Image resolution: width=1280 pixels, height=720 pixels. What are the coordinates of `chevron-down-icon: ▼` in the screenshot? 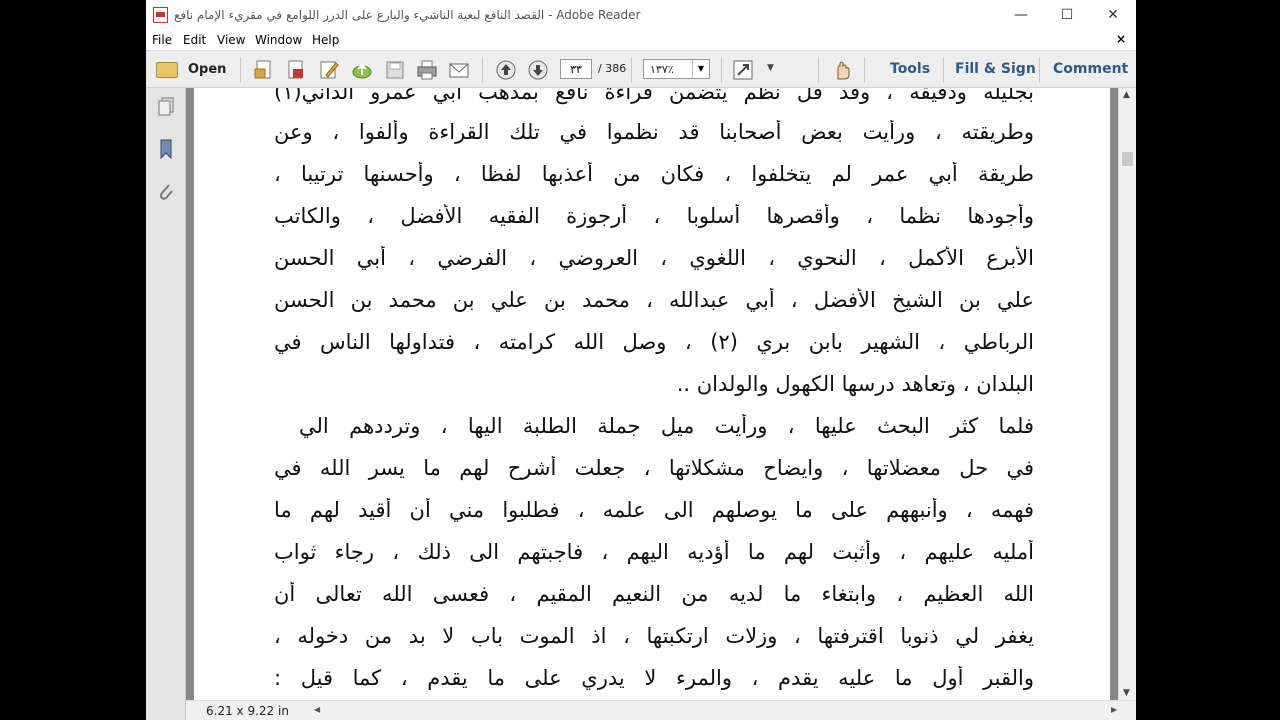 It's located at (700, 69).